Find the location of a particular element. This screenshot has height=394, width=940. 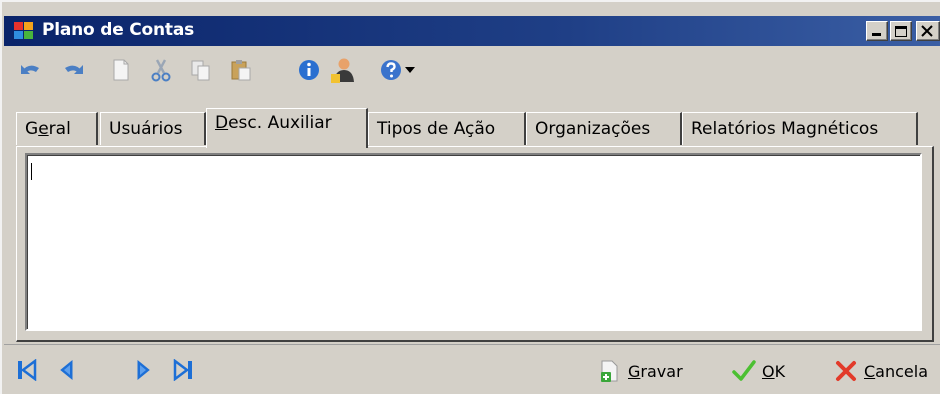

text-caret is located at coordinates (31, 171).